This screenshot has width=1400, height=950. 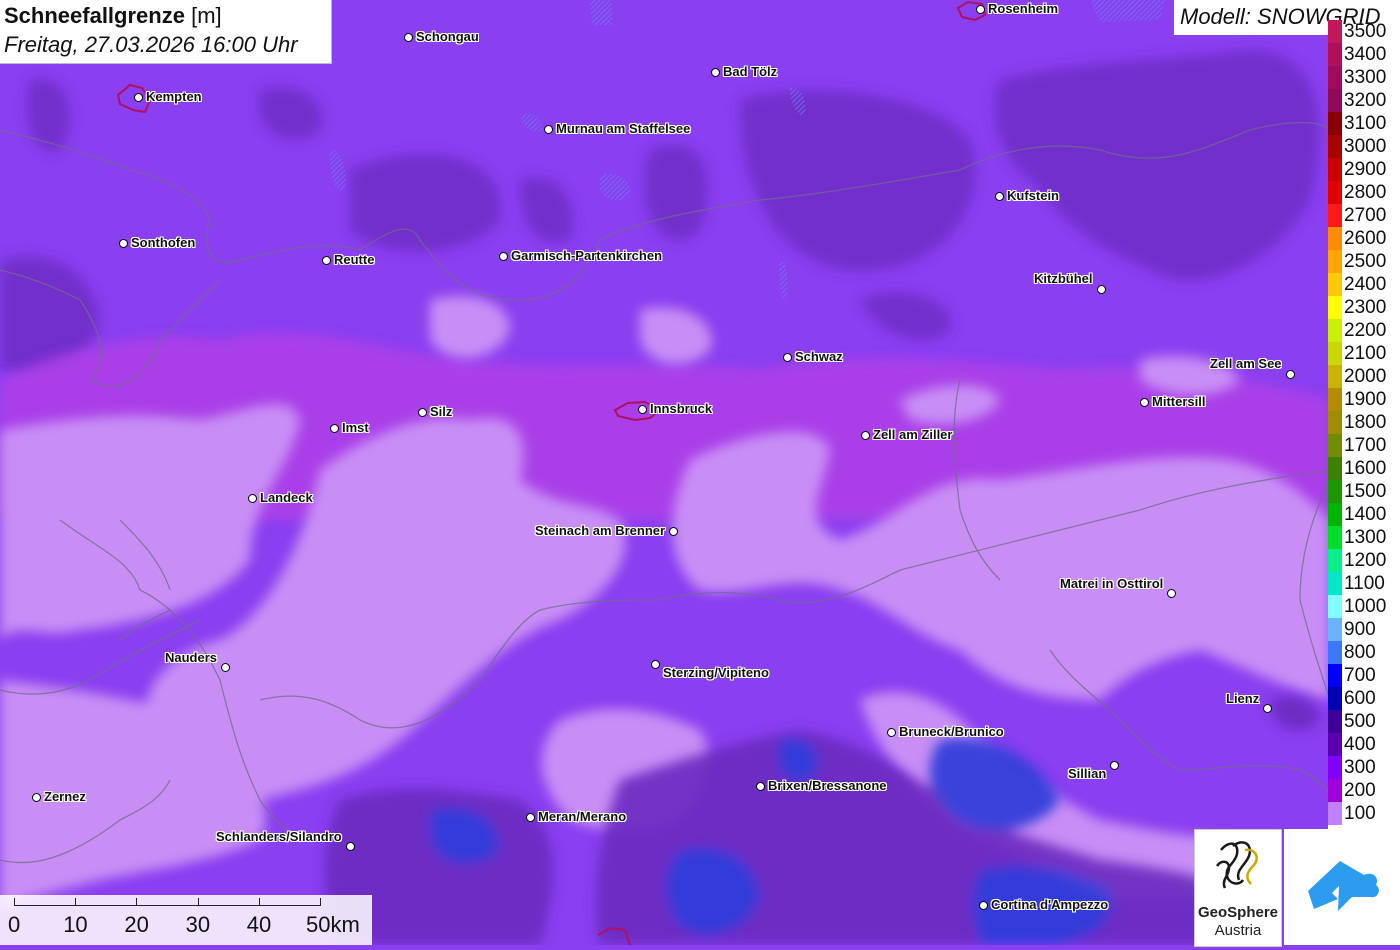 I want to click on legend-label: 300, so click(x=1360, y=767).